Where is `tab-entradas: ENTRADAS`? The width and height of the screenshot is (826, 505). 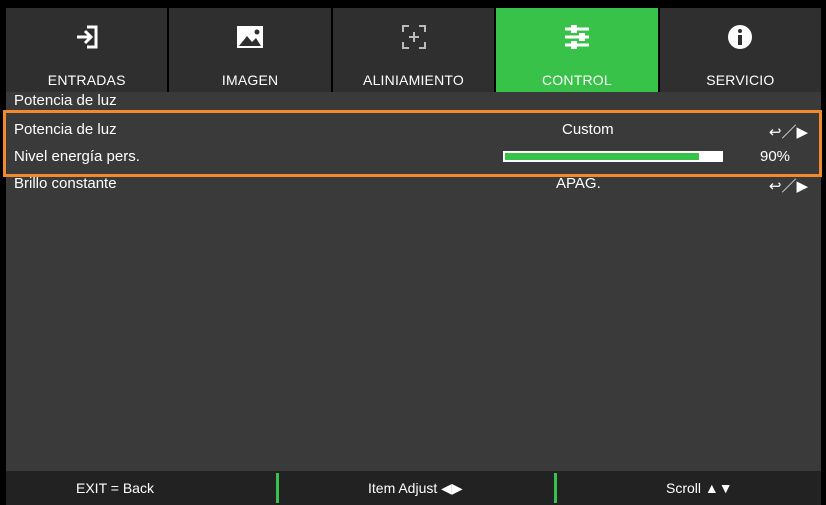 tab-entradas: ENTRADAS is located at coordinates (88, 50).